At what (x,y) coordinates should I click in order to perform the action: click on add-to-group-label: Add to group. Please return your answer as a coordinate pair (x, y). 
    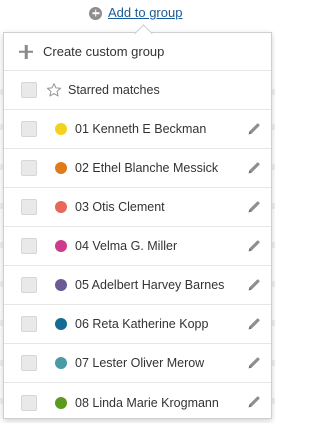
    Looking at the image, I should click on (145, 12).